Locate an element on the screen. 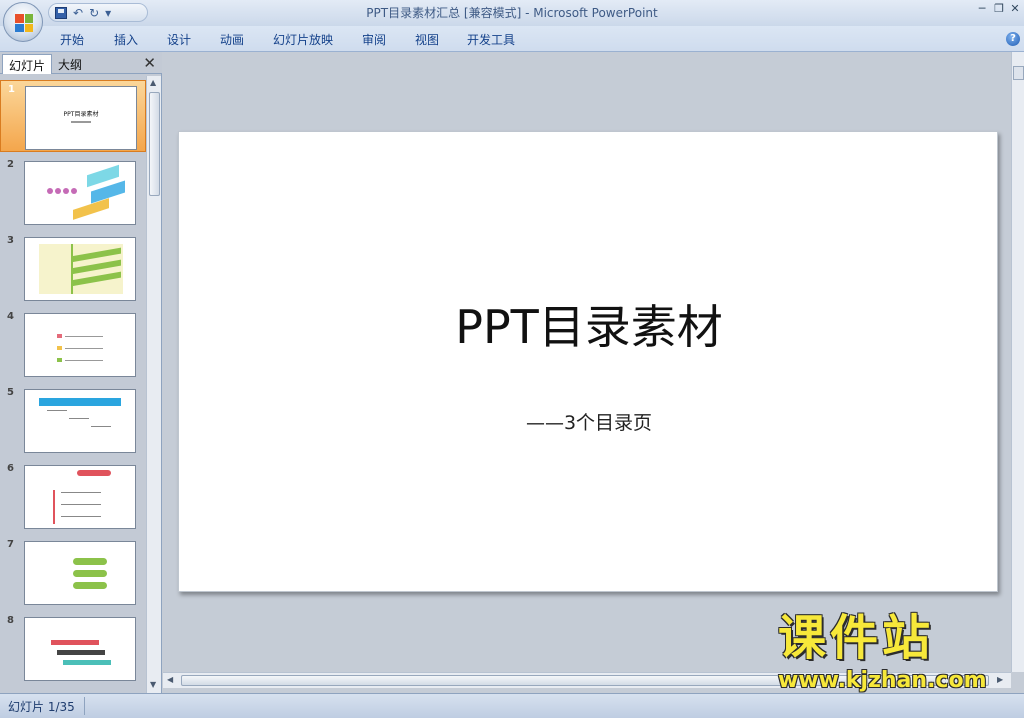 This screenshot has height=718, width=1024. slide-thumbnail: 6 is located at coordinates (73, 496).